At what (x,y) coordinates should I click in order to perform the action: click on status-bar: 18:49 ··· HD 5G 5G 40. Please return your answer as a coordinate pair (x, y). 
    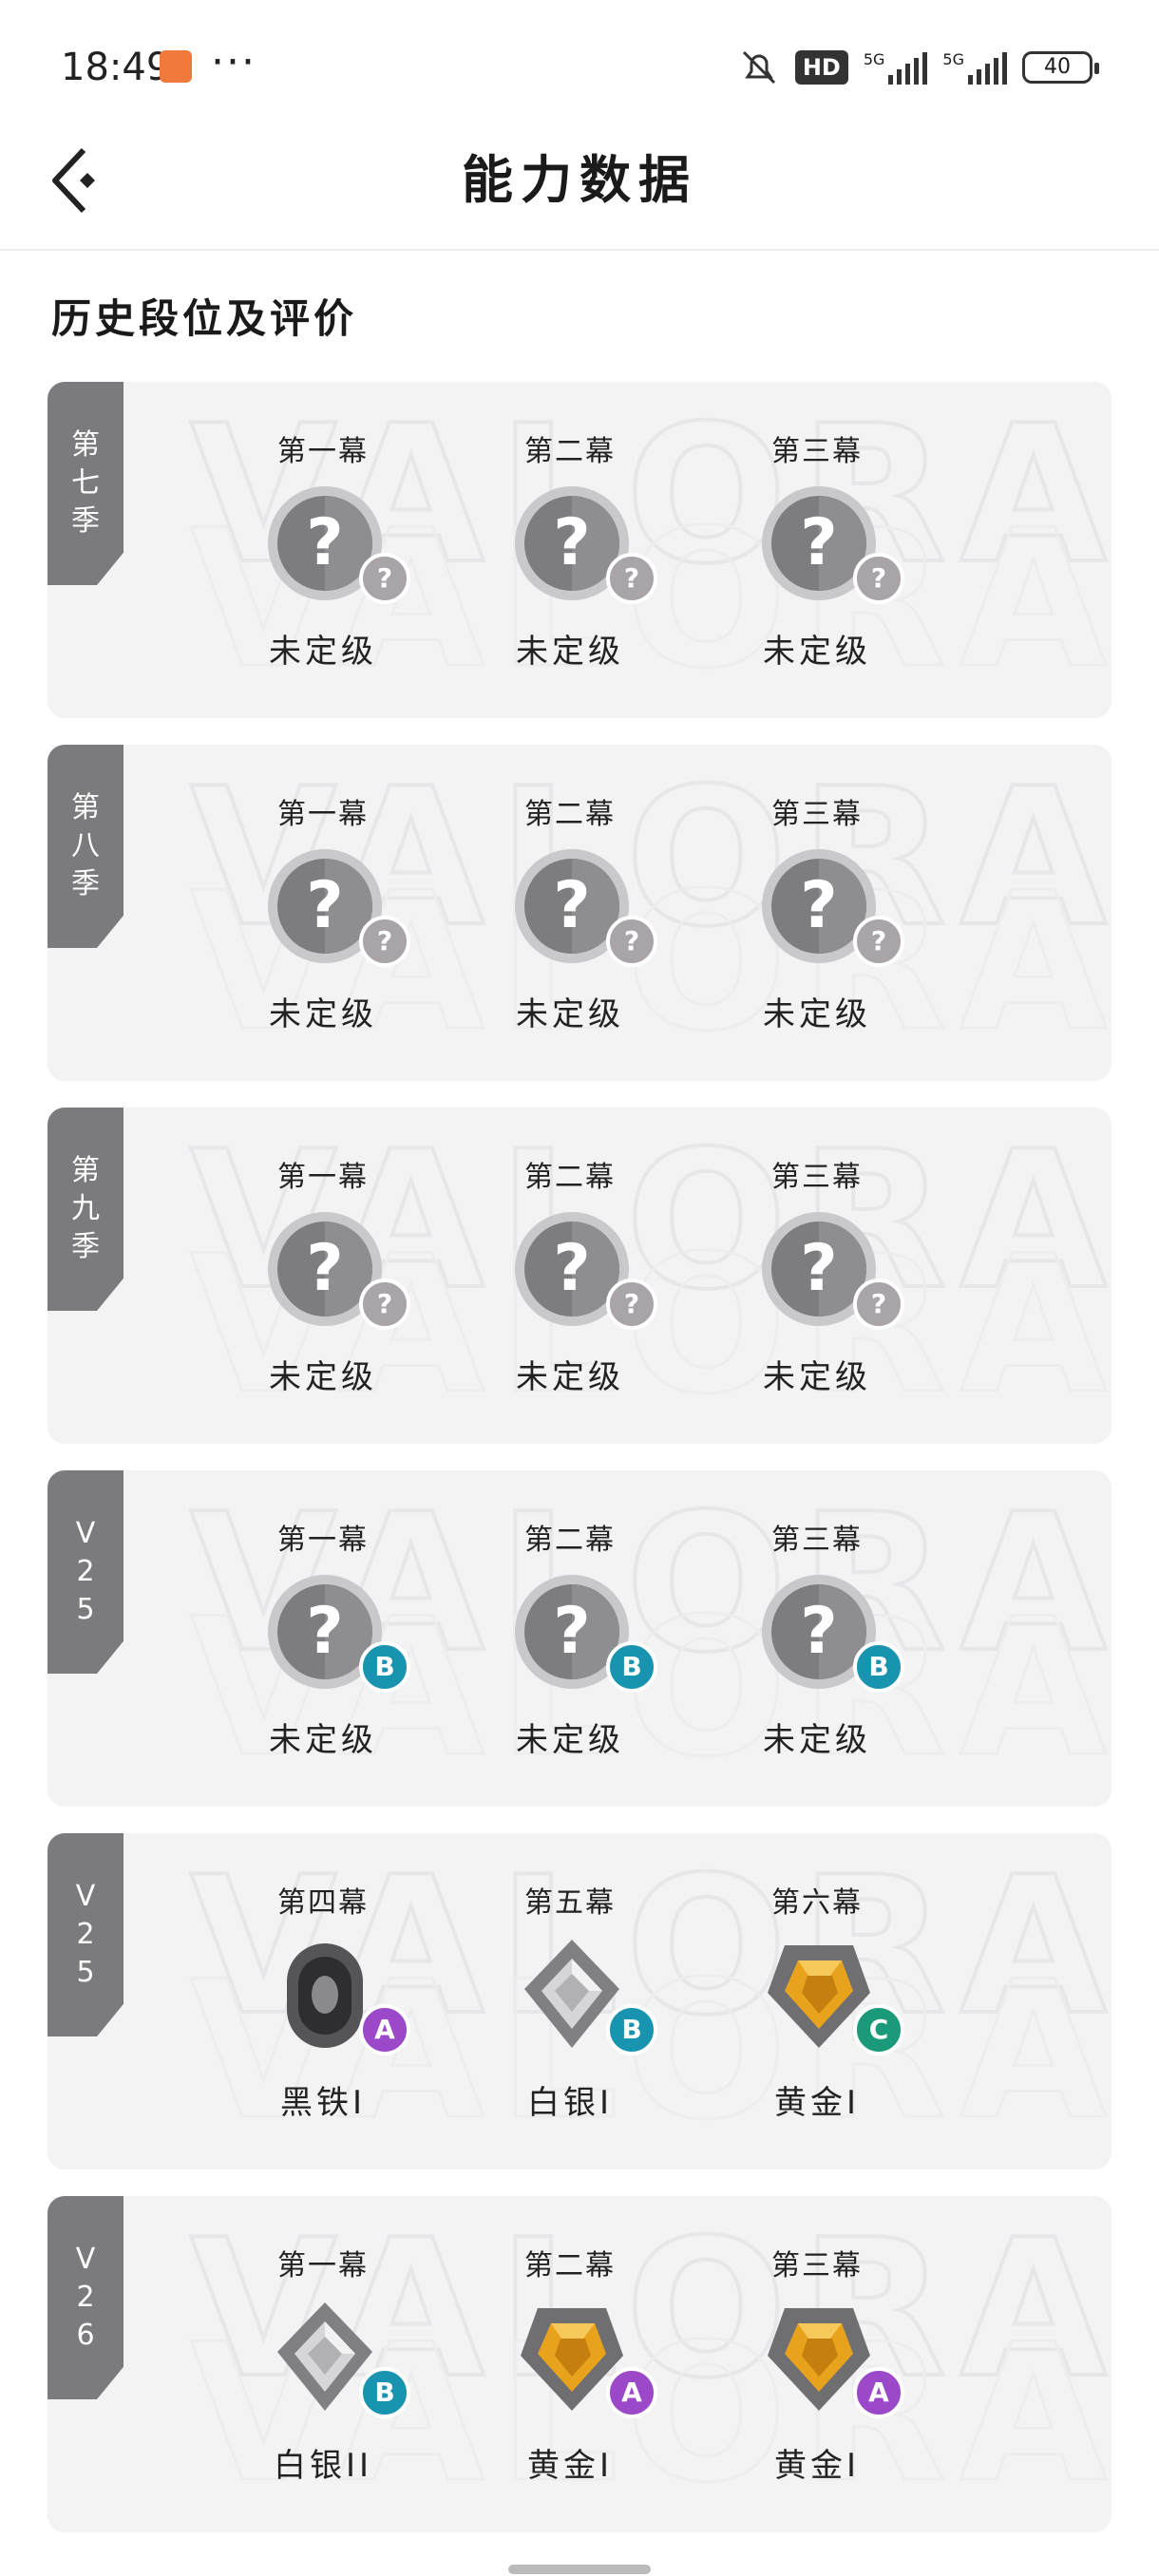
    Looking at the image, I should click on (579, 66).